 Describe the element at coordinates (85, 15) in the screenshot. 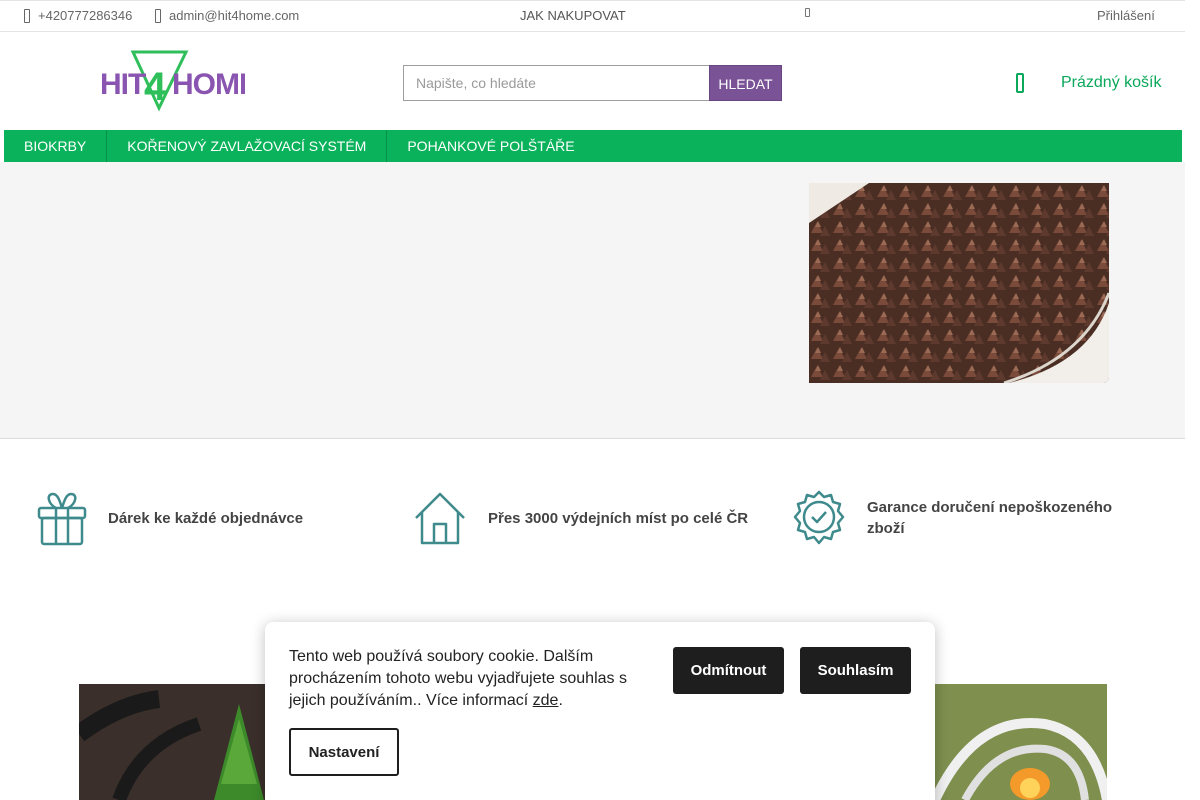

I see `phone-number: +420777286346` at that location.